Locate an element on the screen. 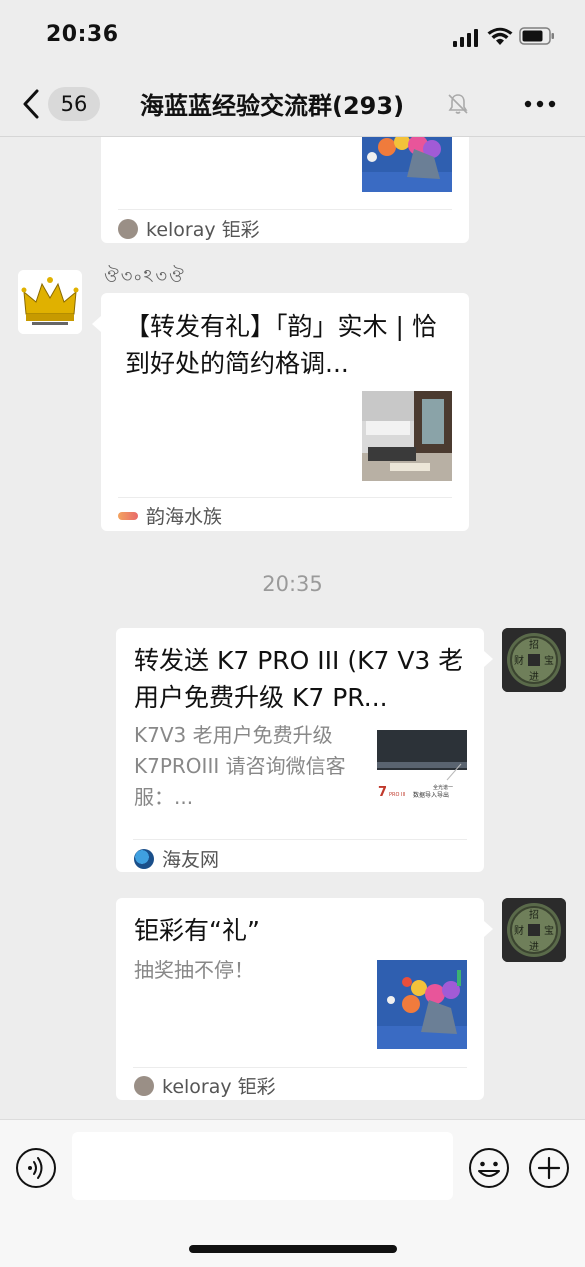  unread-count-badge: 56 is located at coordinates (74, 104).